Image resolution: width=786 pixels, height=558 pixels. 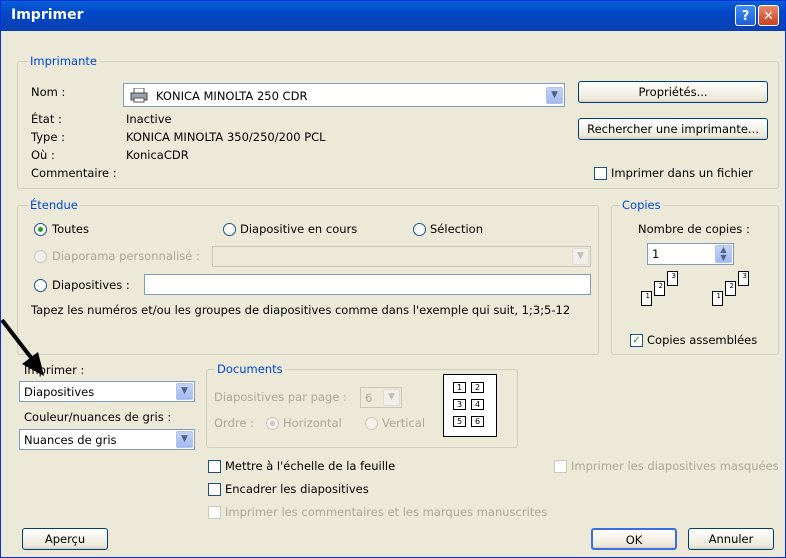 I want to click on ok-button: OK, so click(x=634, y=539).